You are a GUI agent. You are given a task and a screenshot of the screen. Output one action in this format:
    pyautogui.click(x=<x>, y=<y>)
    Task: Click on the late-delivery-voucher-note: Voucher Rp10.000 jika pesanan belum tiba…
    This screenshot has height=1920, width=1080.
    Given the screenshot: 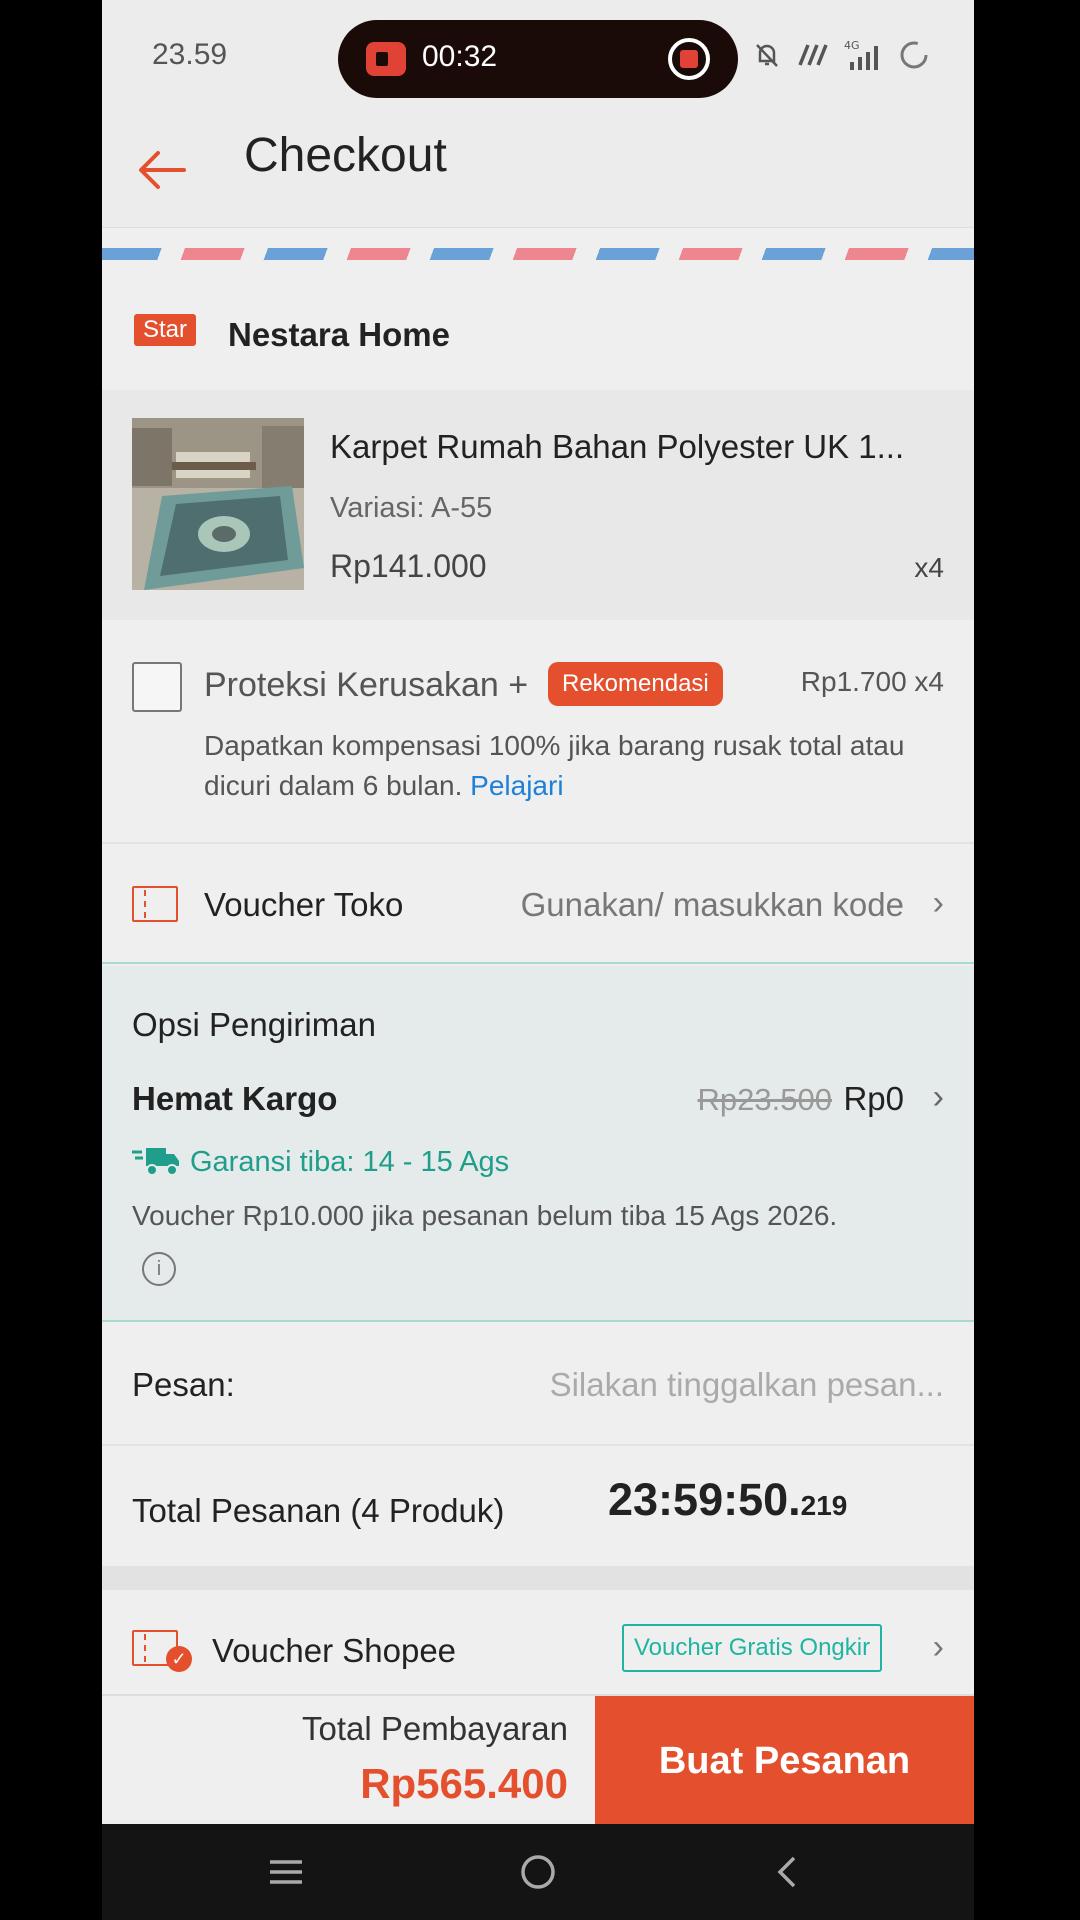 What is the action you would take?
    pyautogui.click(x=485, y=1215)
    